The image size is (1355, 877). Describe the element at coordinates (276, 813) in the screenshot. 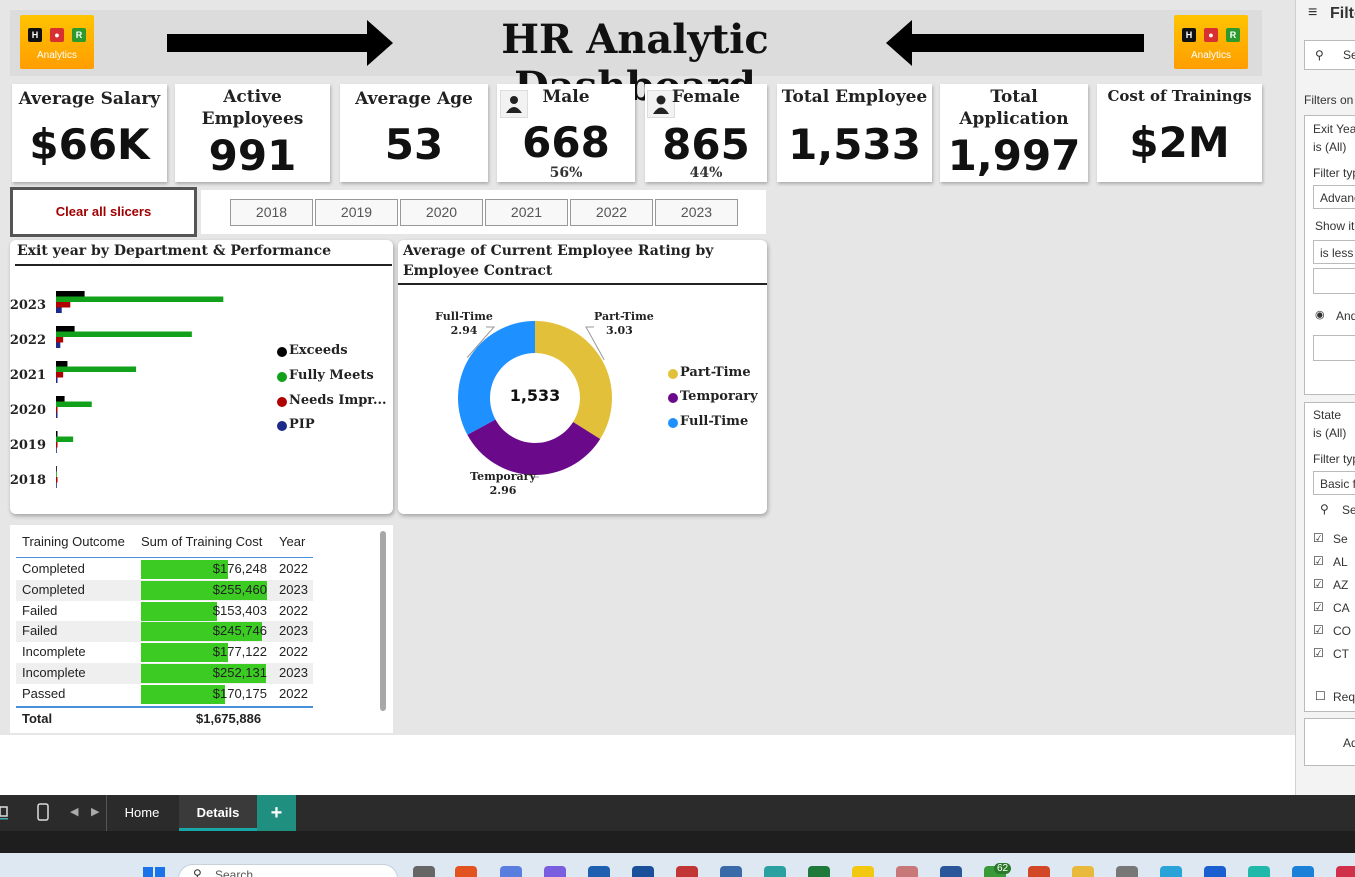

I see `add-page-button: +` at that location.